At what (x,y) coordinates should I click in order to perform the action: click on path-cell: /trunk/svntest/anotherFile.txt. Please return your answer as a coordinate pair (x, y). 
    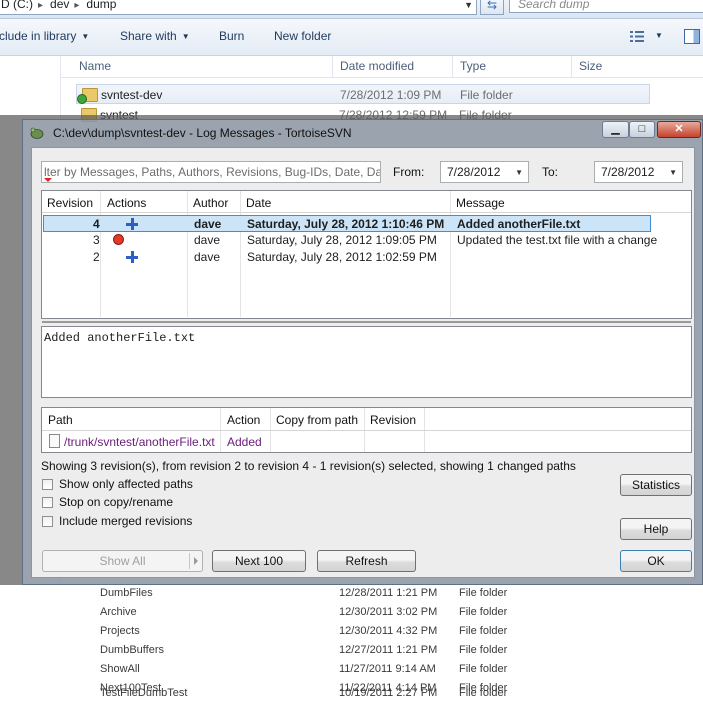
    Looking at the image, I should click on (139, 442).